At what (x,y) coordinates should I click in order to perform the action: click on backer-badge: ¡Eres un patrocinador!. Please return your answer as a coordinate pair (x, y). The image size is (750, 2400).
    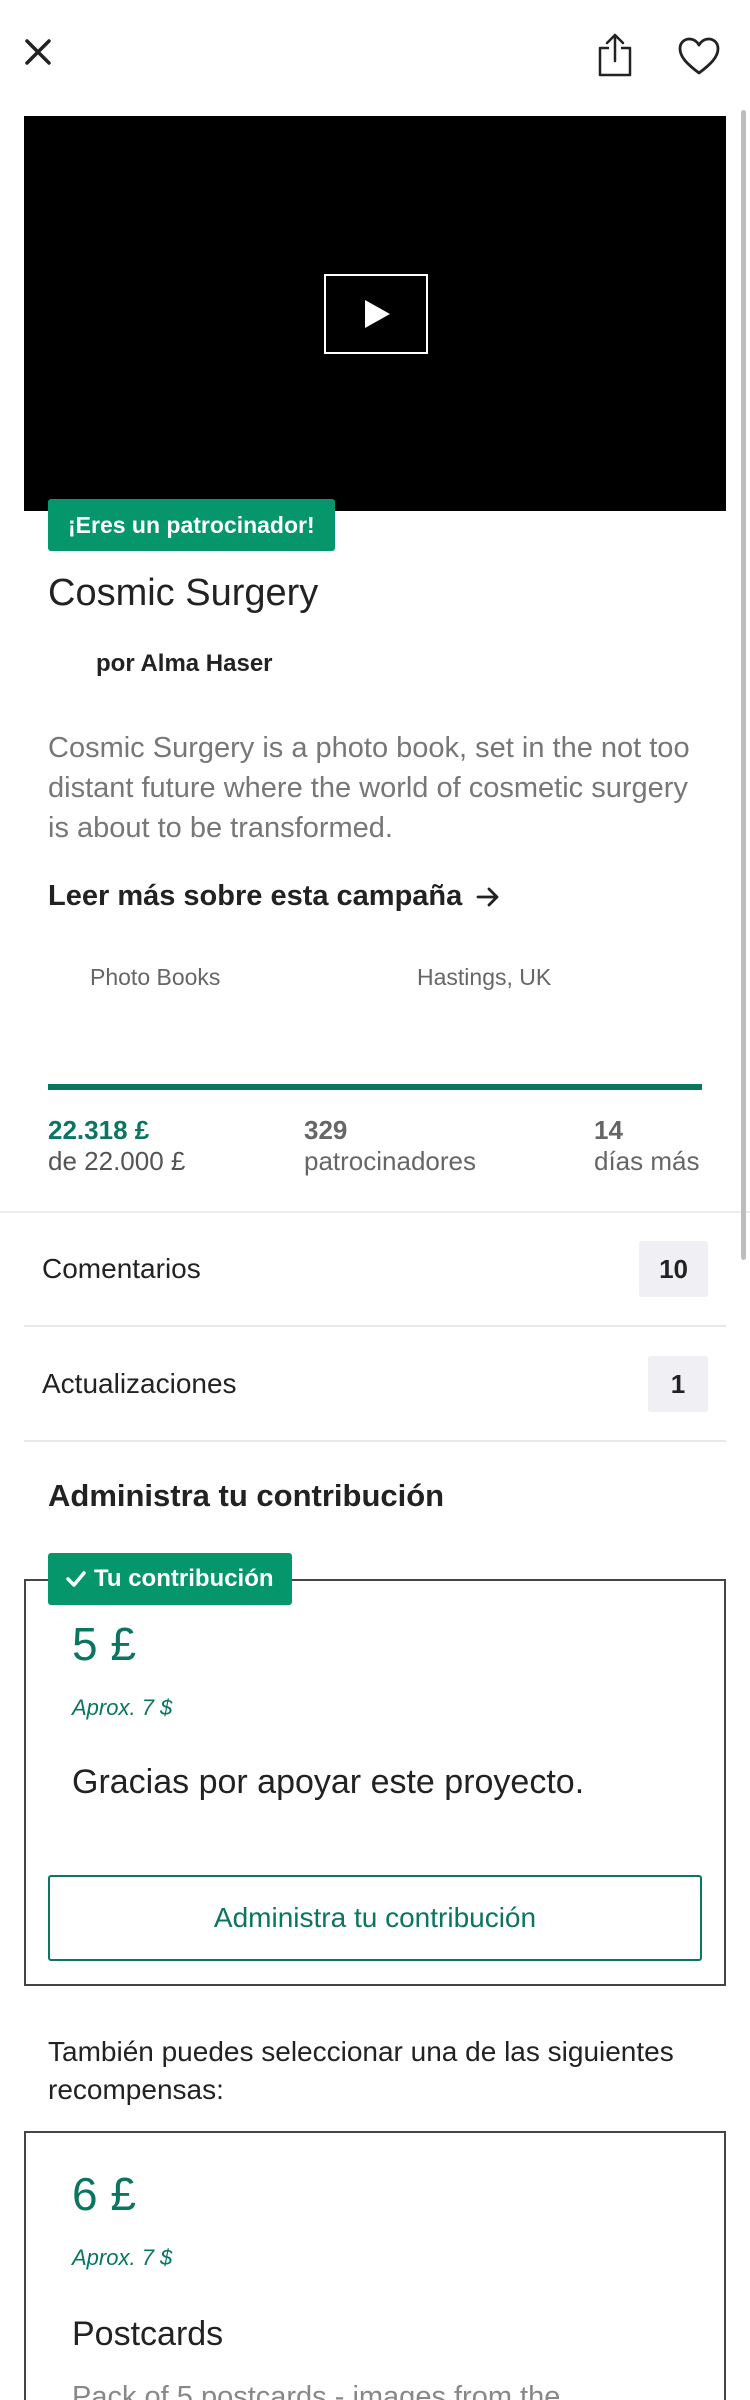
    Looking at the image, I should click on (191, 525).